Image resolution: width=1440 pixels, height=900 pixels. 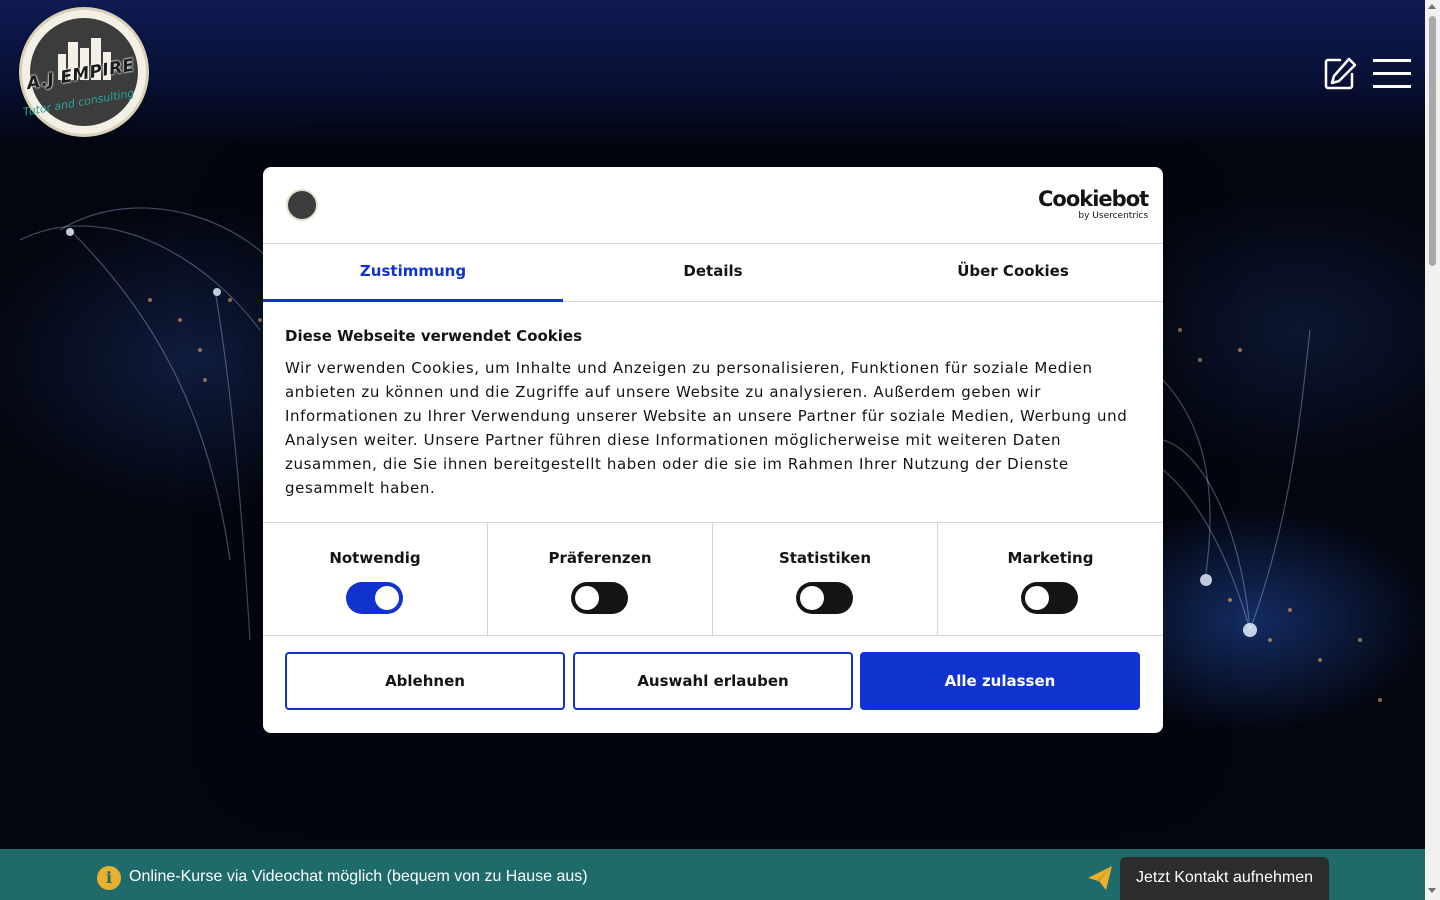 What do you see at coordinates (825, 558) in the screenshot?
I see `category-label: Statistiken` at bounding box center [825, 558].